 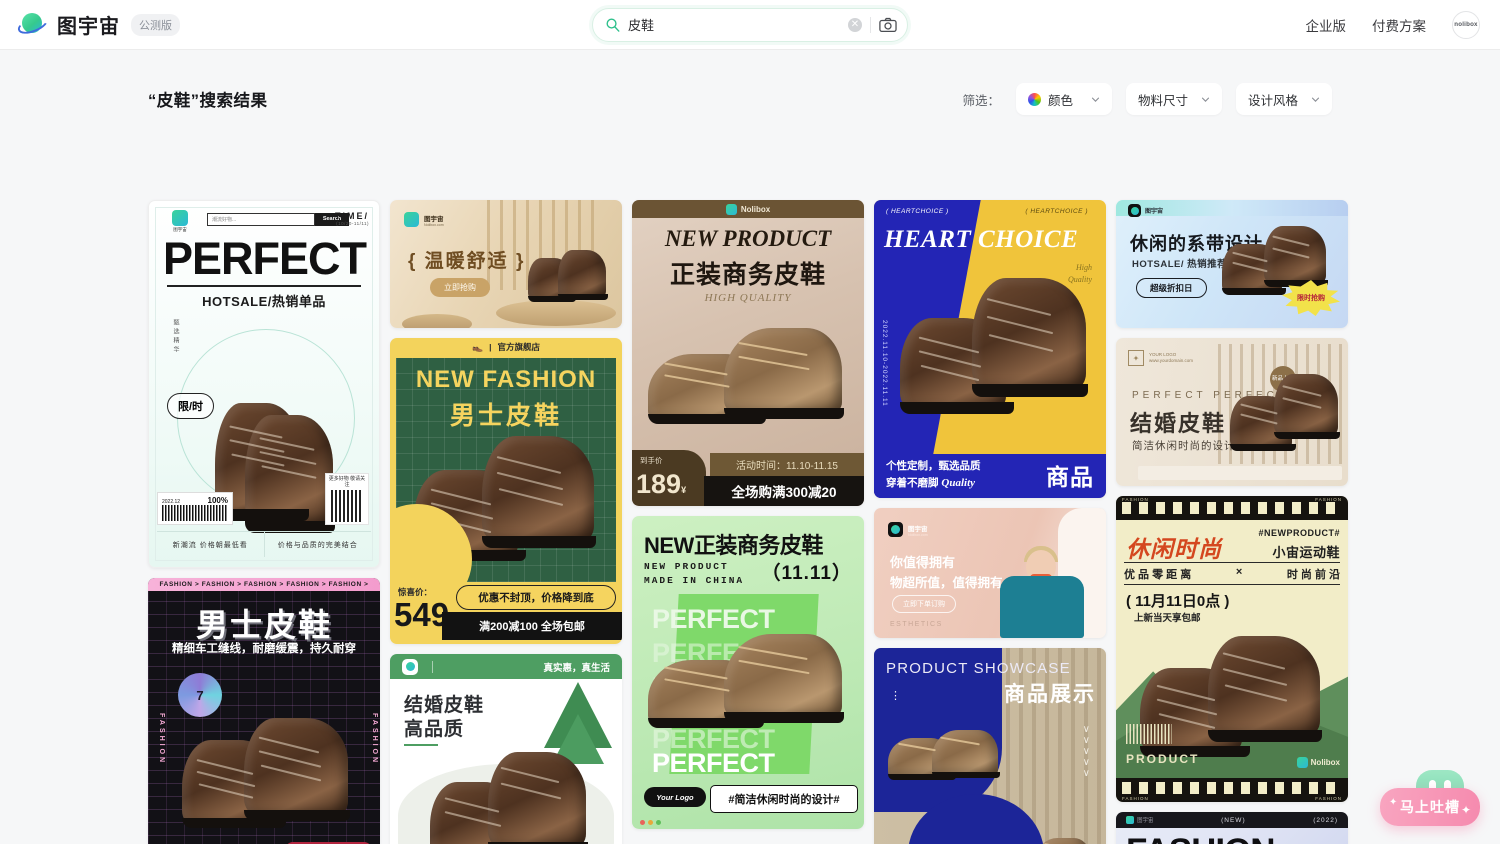 I want to click on feedback-button: ✦ 马上吐槽 ✦, so click(x=1430, y=807).